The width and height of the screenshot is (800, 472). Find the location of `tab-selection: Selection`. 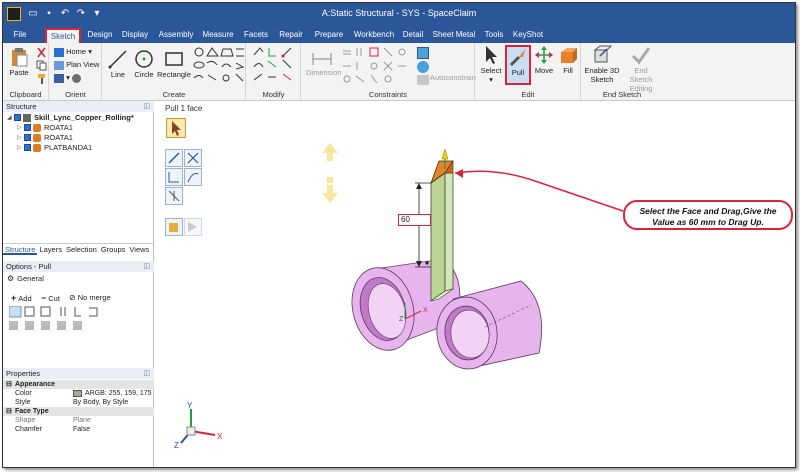

tab-selection: Selection is located at coordinates (81, 249).